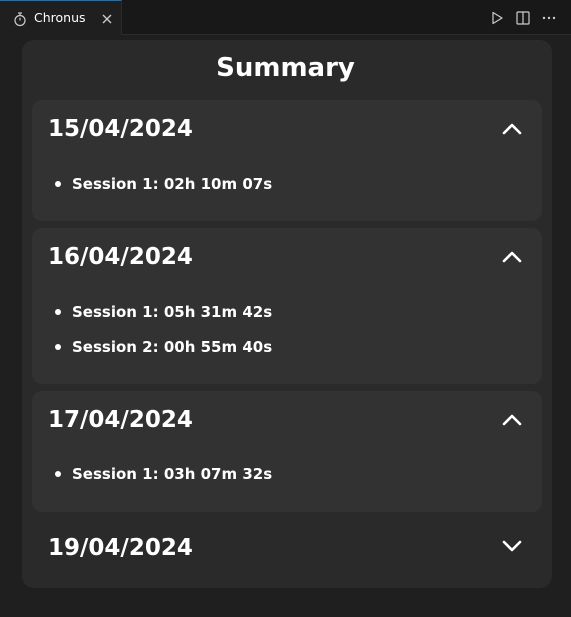  I want to click on play-icon, so click(497, 18).